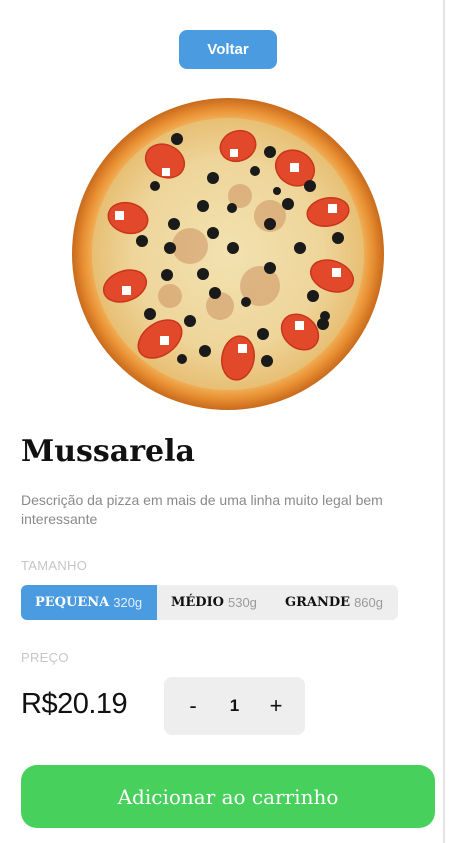  What do you see at coordinates (276, 706) in the screenshot?
I see `increase-button: +` at bounding box center [276, 706].